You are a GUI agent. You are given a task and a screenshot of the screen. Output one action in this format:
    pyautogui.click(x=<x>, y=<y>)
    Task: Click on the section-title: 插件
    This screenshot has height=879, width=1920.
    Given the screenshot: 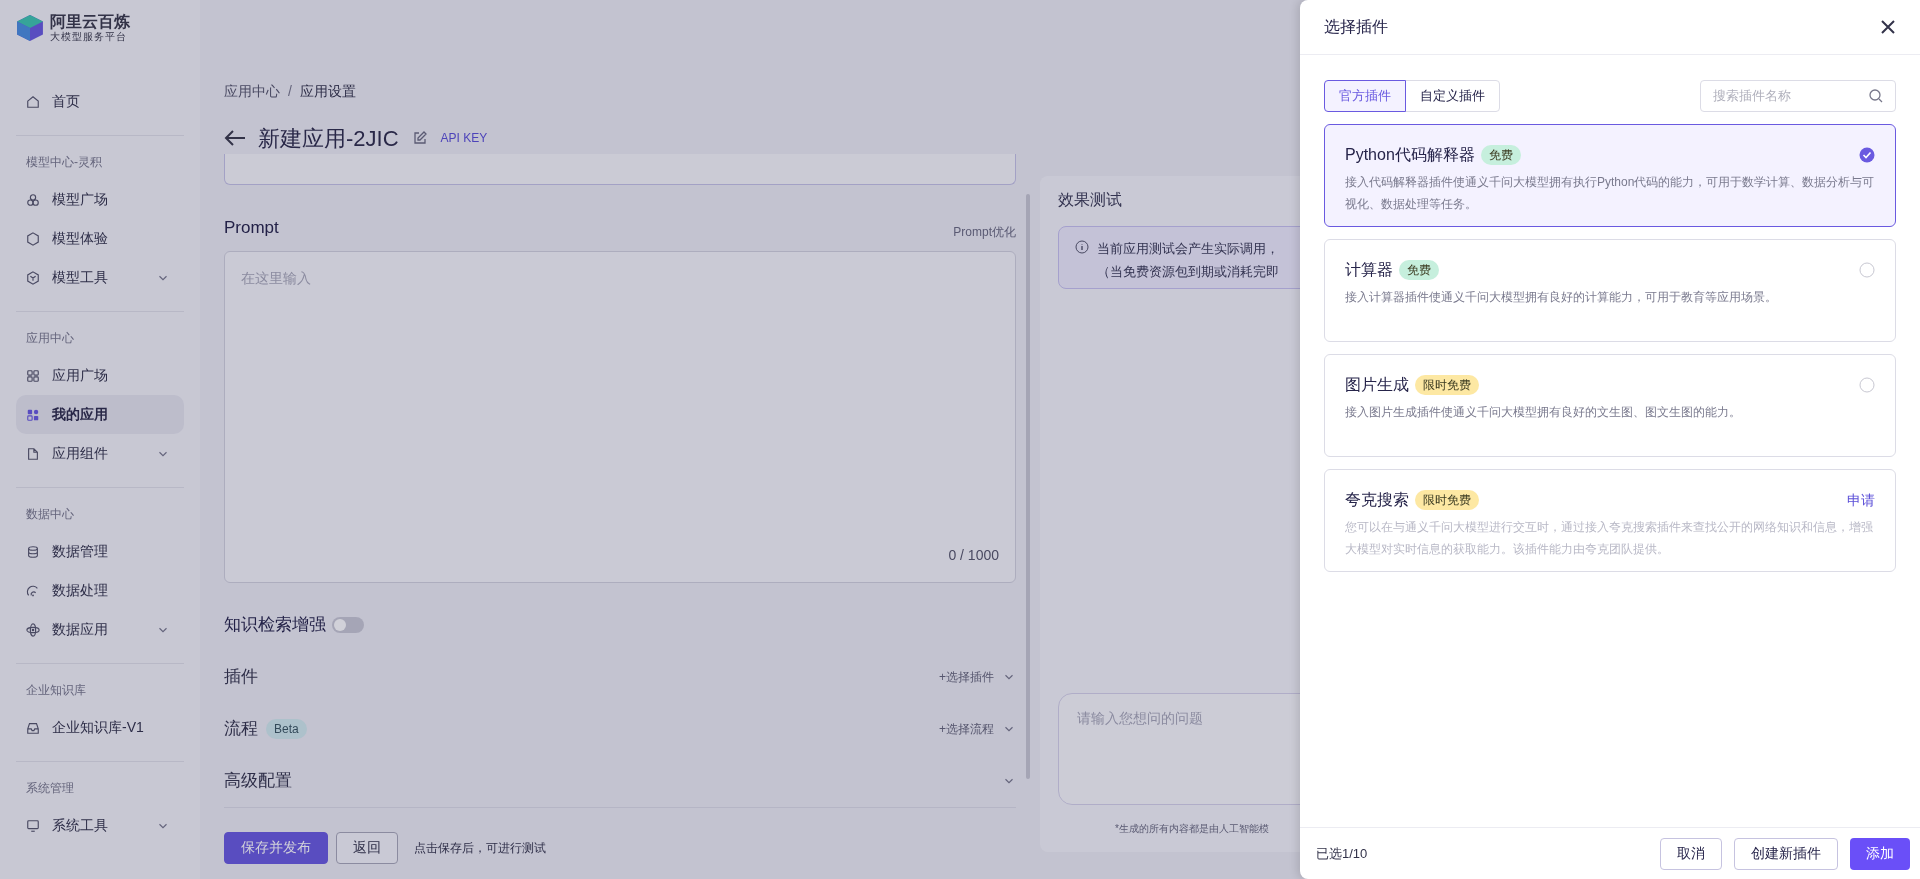 What is the action you would take?
    pyautogui.click(x=241, y=676)
    